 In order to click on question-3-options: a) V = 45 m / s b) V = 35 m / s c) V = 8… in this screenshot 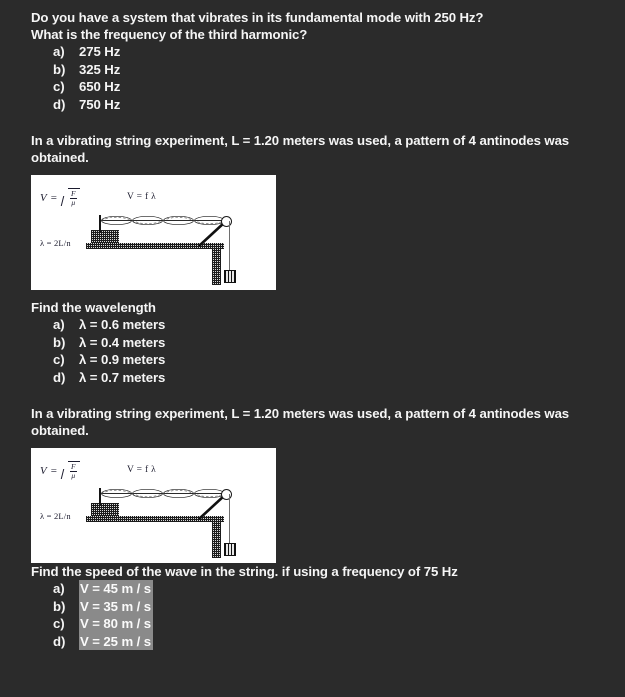, I will do `click(315, 615)`.